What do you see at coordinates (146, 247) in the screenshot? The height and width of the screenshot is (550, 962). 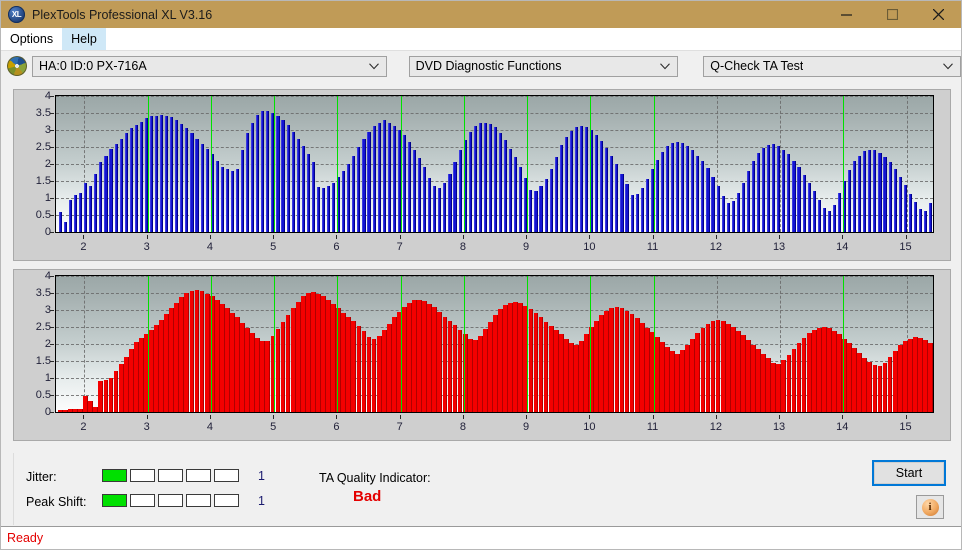 I see `x-axis-tick-label: 3` at bounding box center [146, 247].